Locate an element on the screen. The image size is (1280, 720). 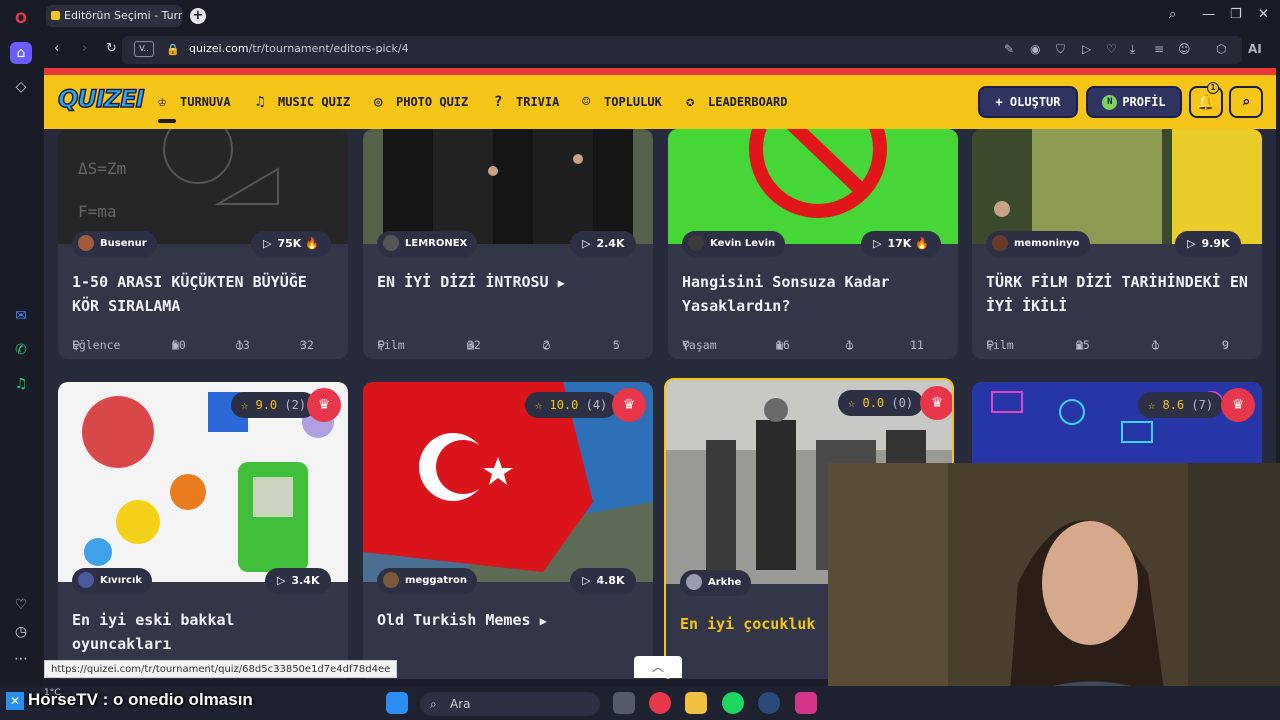
author-name: LEMRONEX is located at coordinates (436, 243).